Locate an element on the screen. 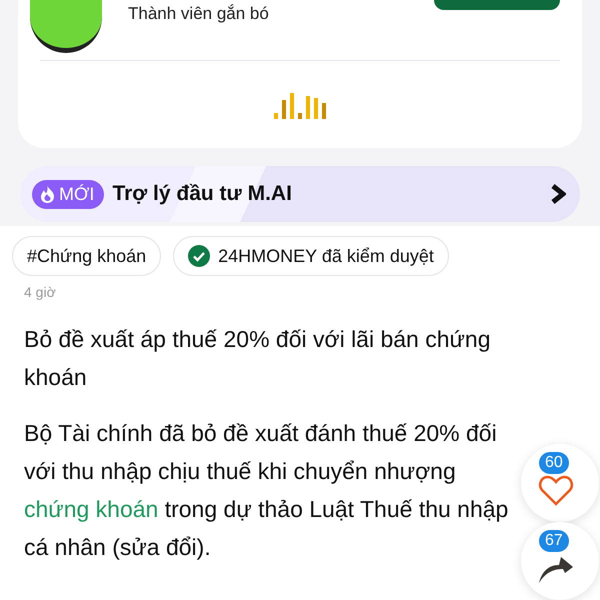 The width and height of the screenshot is (600, 600). ai-assistant-banner: MỚI Trợ lý đầu tư M.AI is located at coordinates (300, 194).